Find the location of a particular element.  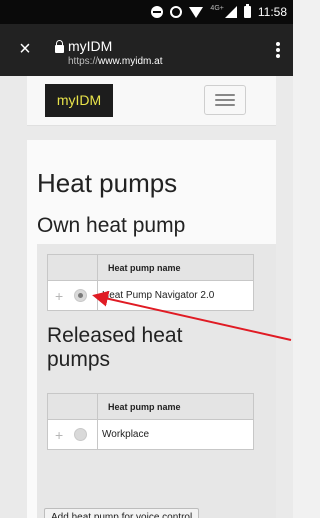

page-title: Heat pumps is located at coordinates (107, 183).